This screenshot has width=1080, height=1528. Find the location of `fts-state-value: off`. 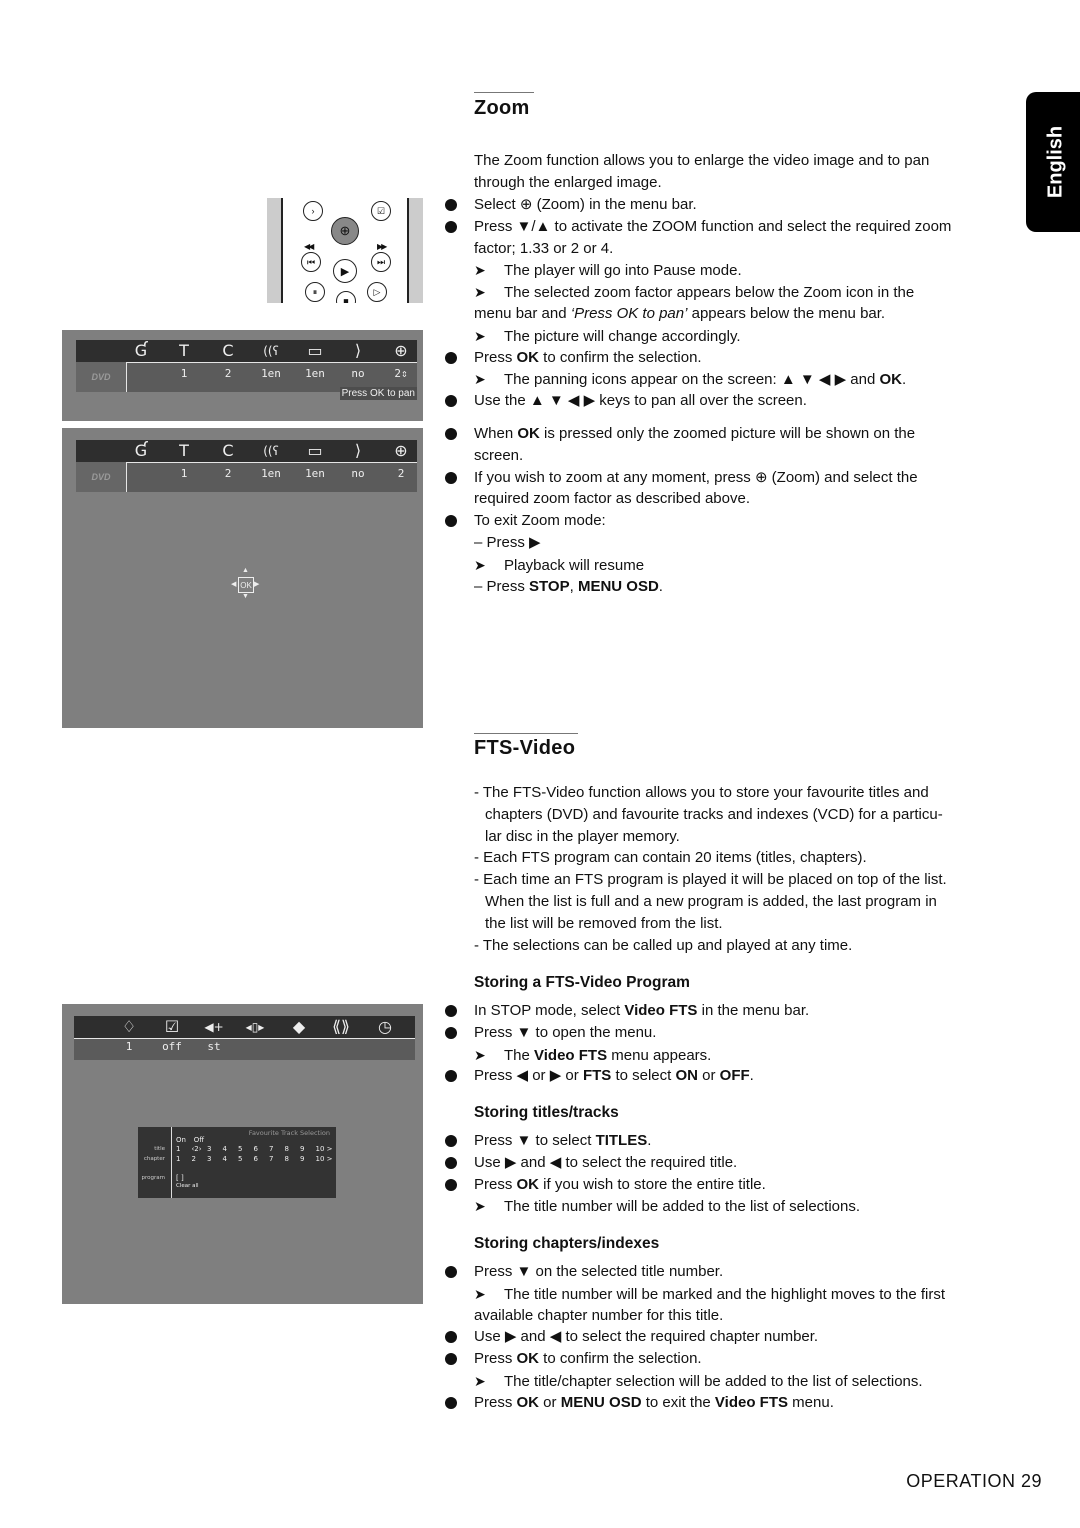

fts-state-value: off is located at coordinates (172, 1046).